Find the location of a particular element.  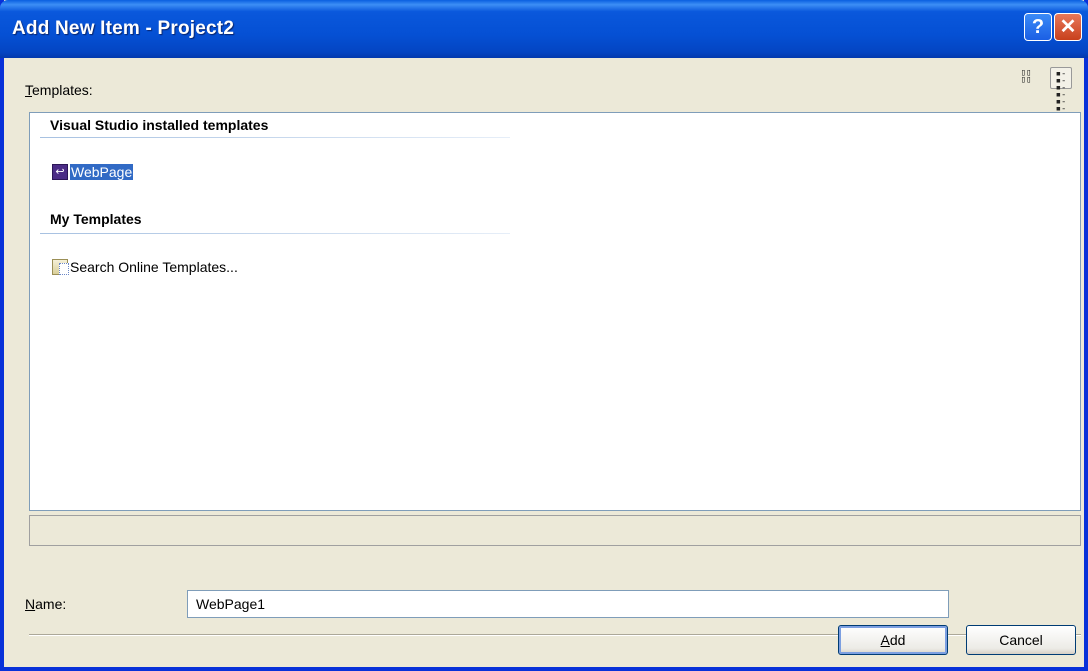

group-header-my-templates: My Templates is located at coordinates (96, 219).